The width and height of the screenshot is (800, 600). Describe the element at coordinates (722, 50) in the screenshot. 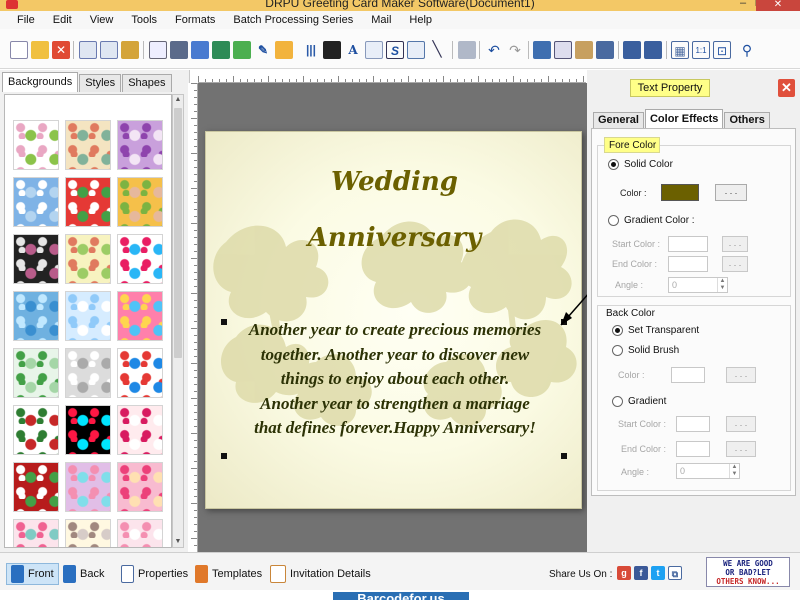

I see `fit-to-window-icon: ⊡` at that location.